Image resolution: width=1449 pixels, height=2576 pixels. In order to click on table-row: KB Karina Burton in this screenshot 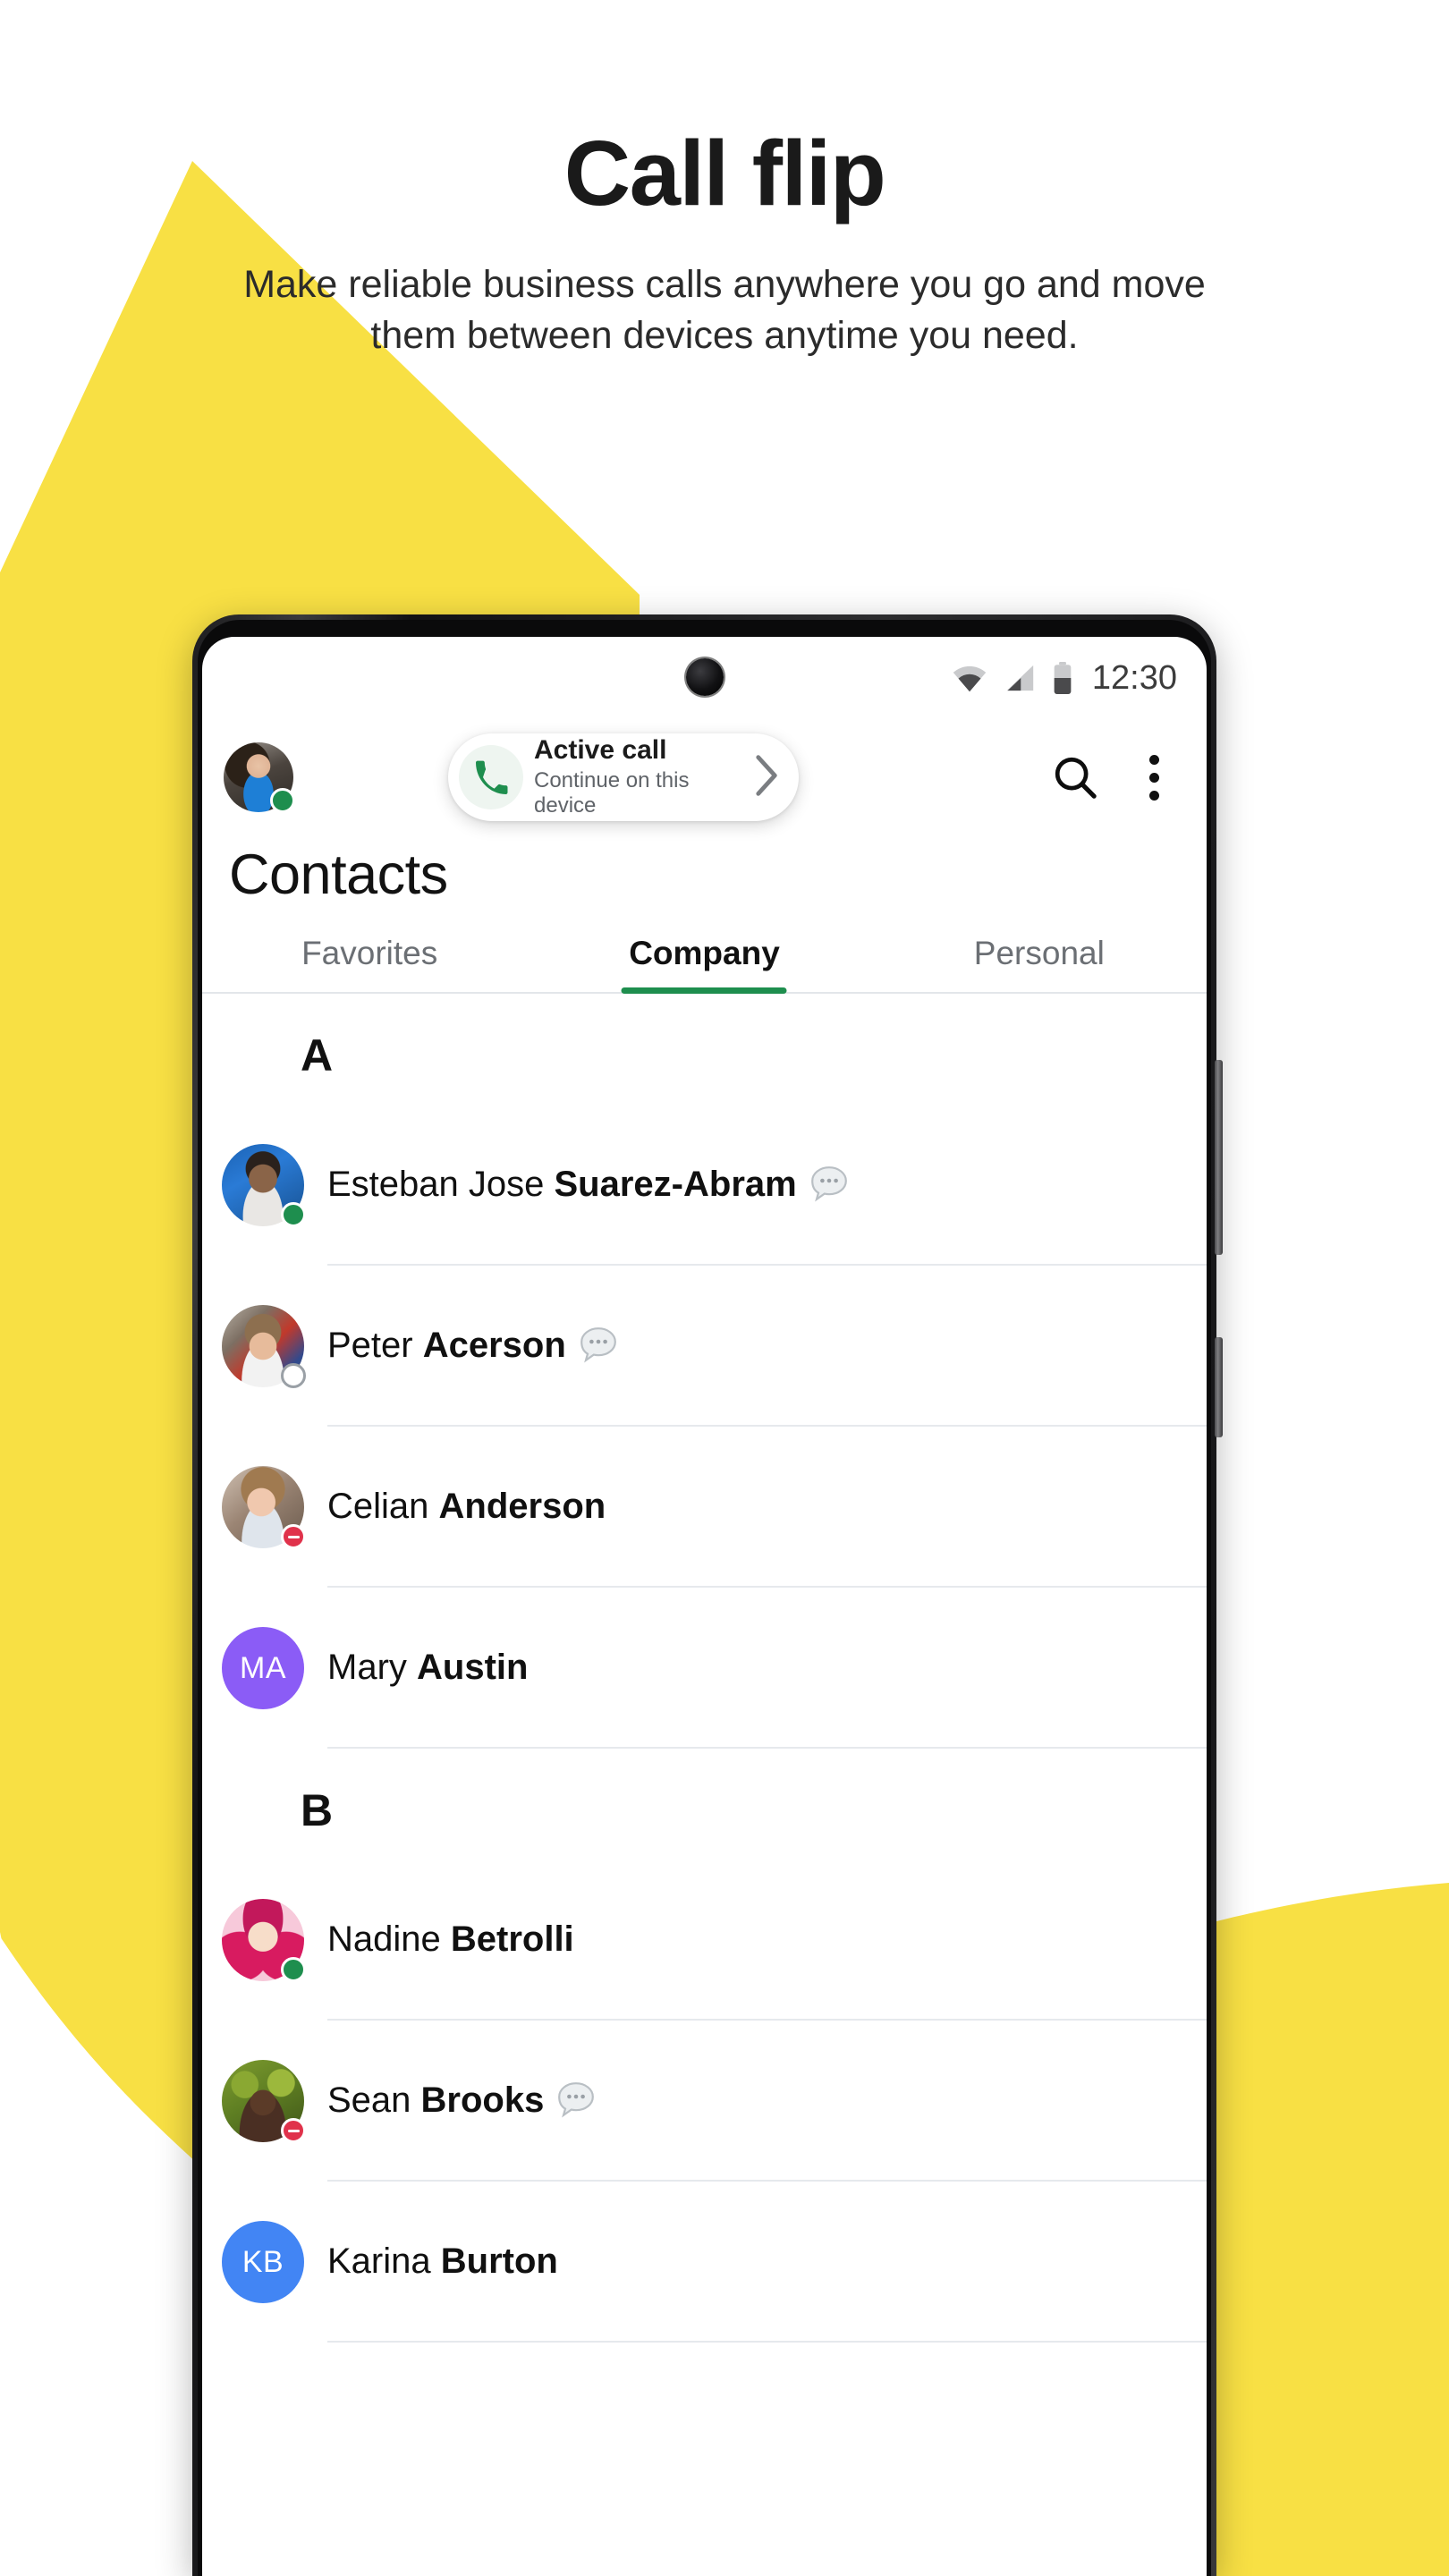, I will do `click(704, 2262)`.